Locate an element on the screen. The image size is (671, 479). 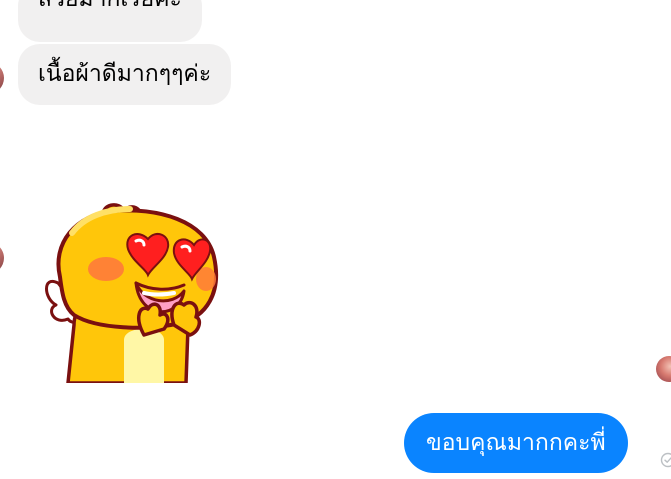
message-text: เนื้อผ้าดีมากๆๆค่ะ is located at coordinates (125, 74).